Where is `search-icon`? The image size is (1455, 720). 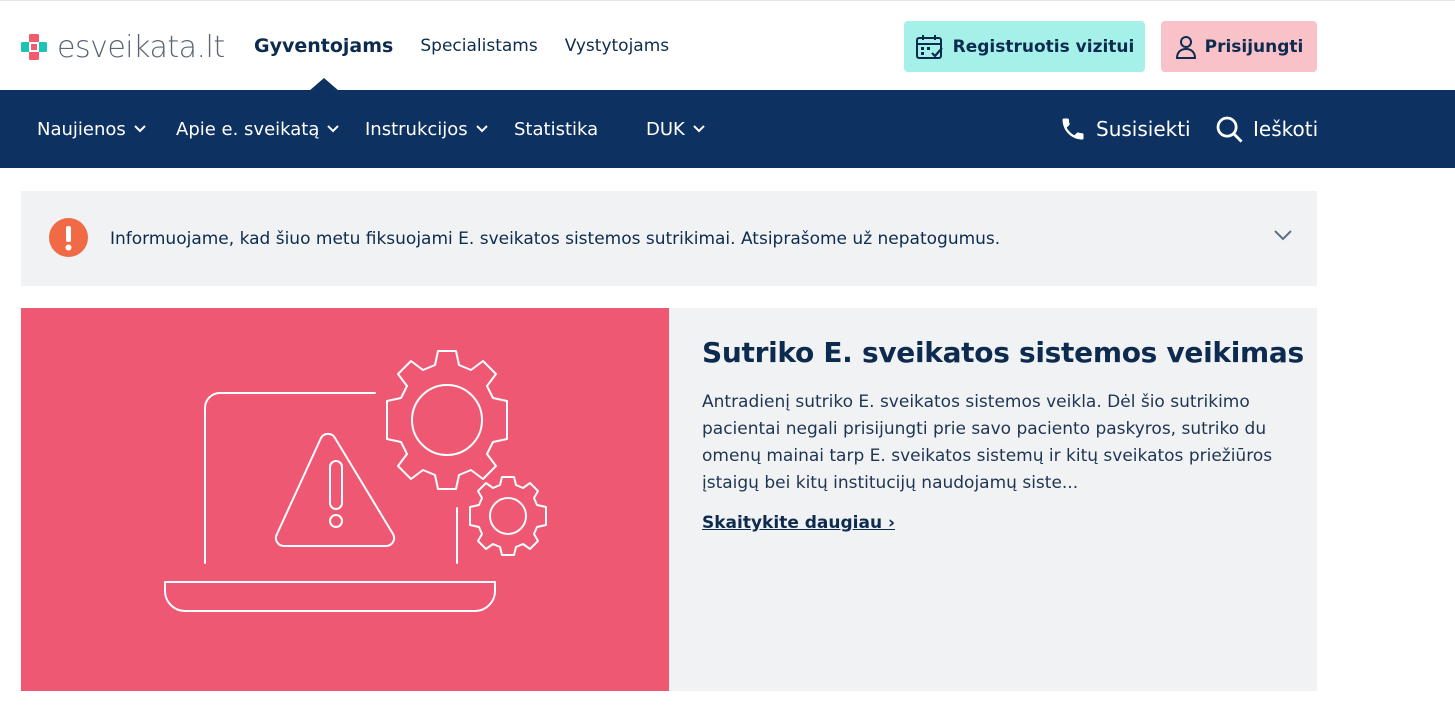 search-icon is located at coordinates (1229, 129).